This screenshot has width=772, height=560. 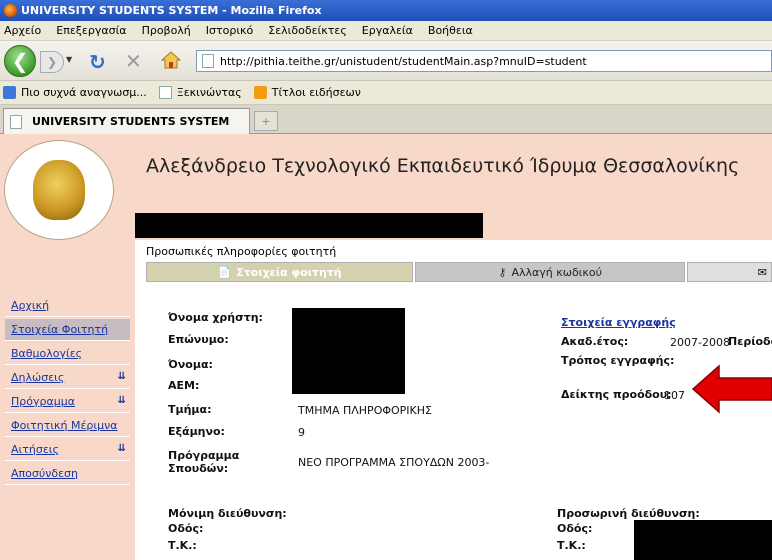 I want to click on browser-tab: UNIVERSITY STUDENTS SYSTEM, so click(x=126, y=121).